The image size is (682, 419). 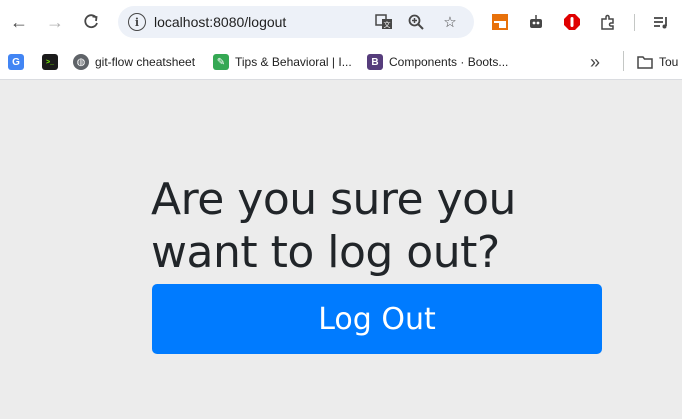 What do you see at coordinates (333, 226) in the screenshot?
I see `page-title: Are you sure you want to log out?` at bounding box center [333, 226].